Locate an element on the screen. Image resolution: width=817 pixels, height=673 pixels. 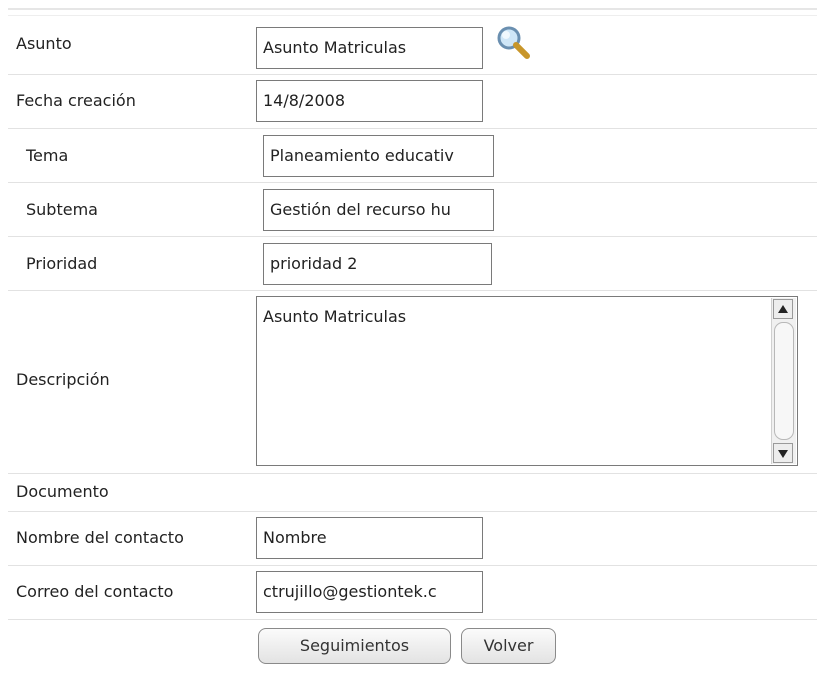
label-nombre-contacto: Nombre del contacto is located at coordinates (100, 537).